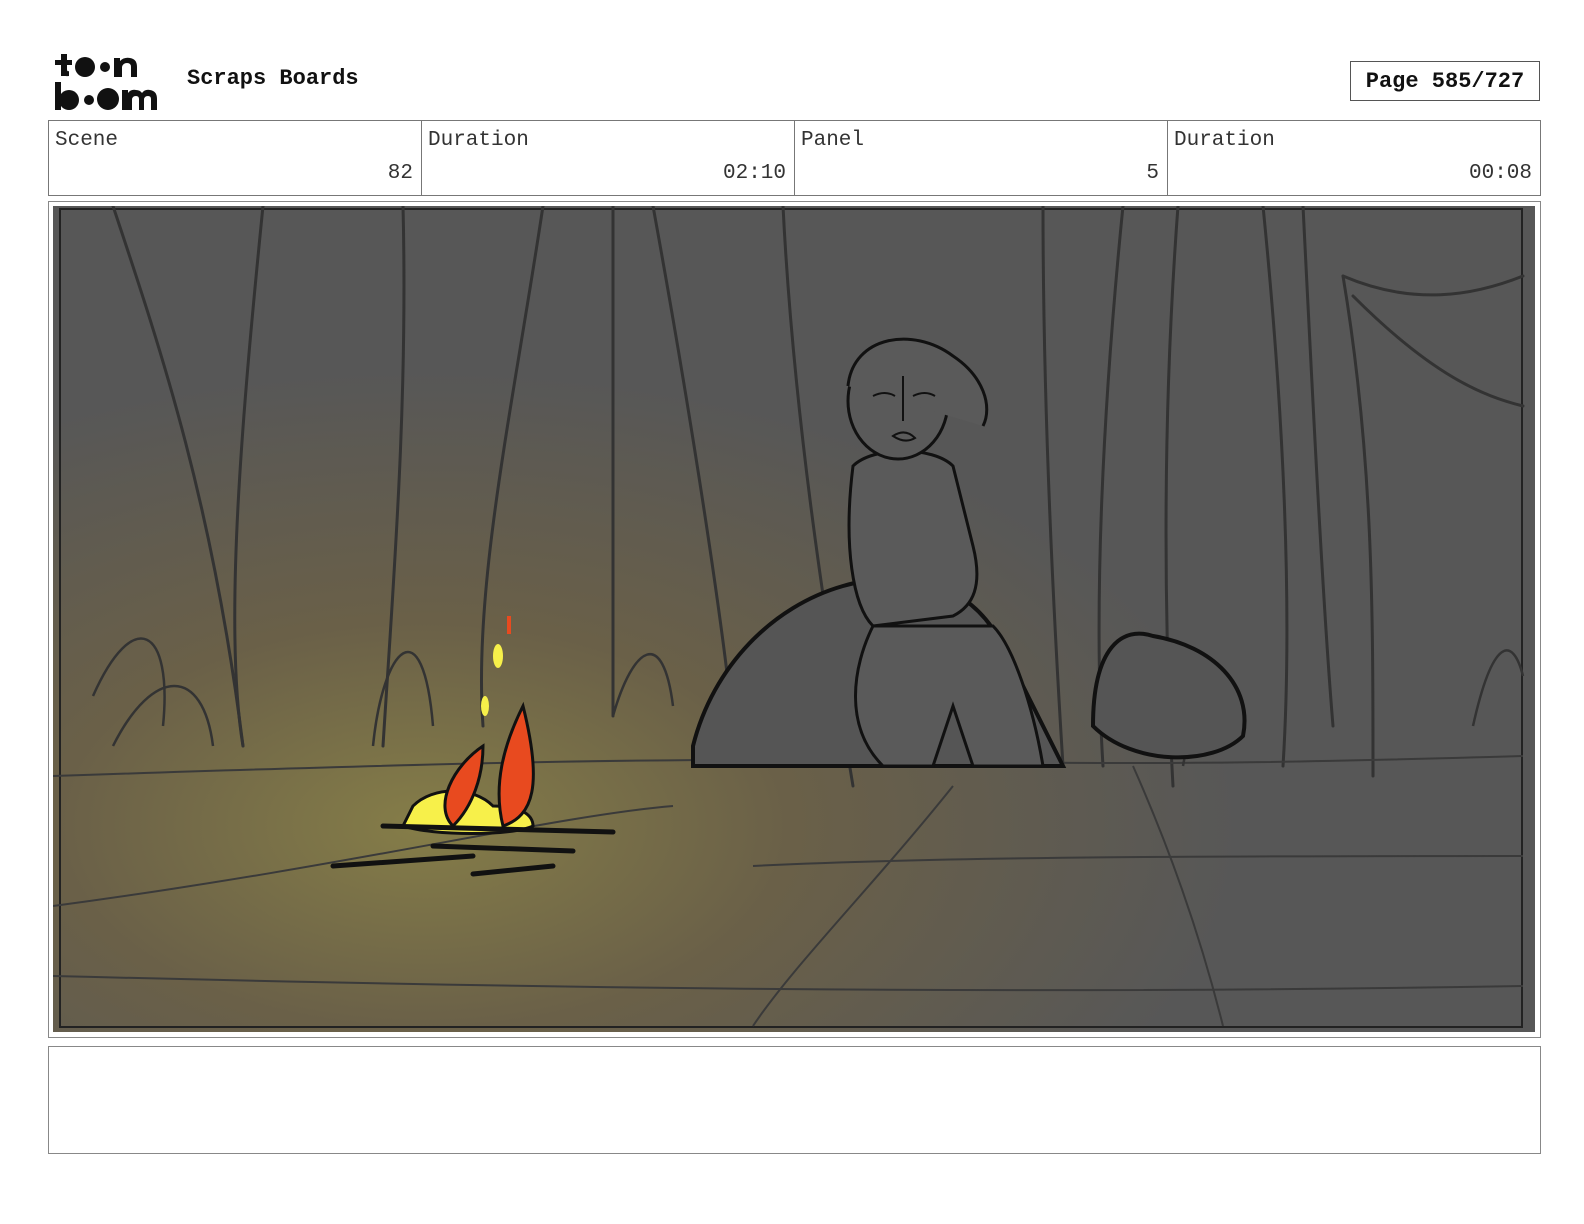 Image resolution: width=1584 pixels, height=1224 pixels. Describe the element at coordinates (1354, 158) in the screenshot. I see `panel-duration-cell: Duration 00:08` at that location.